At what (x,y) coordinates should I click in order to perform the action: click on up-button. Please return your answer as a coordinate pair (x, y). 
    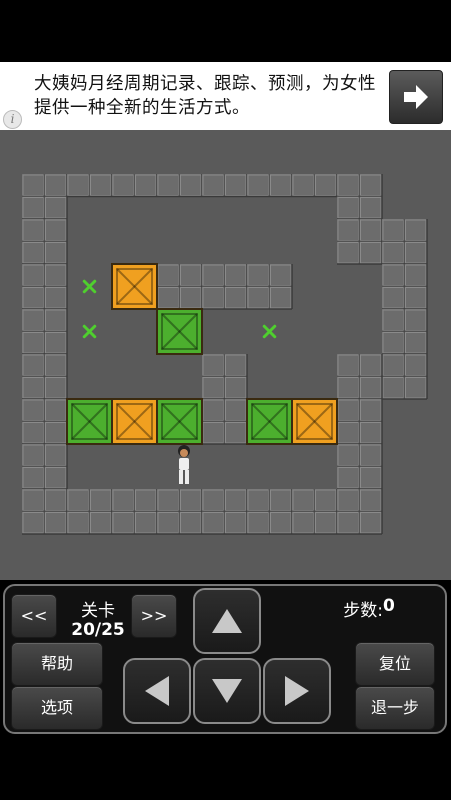
    Looking at the image, I should click on (227, 621).